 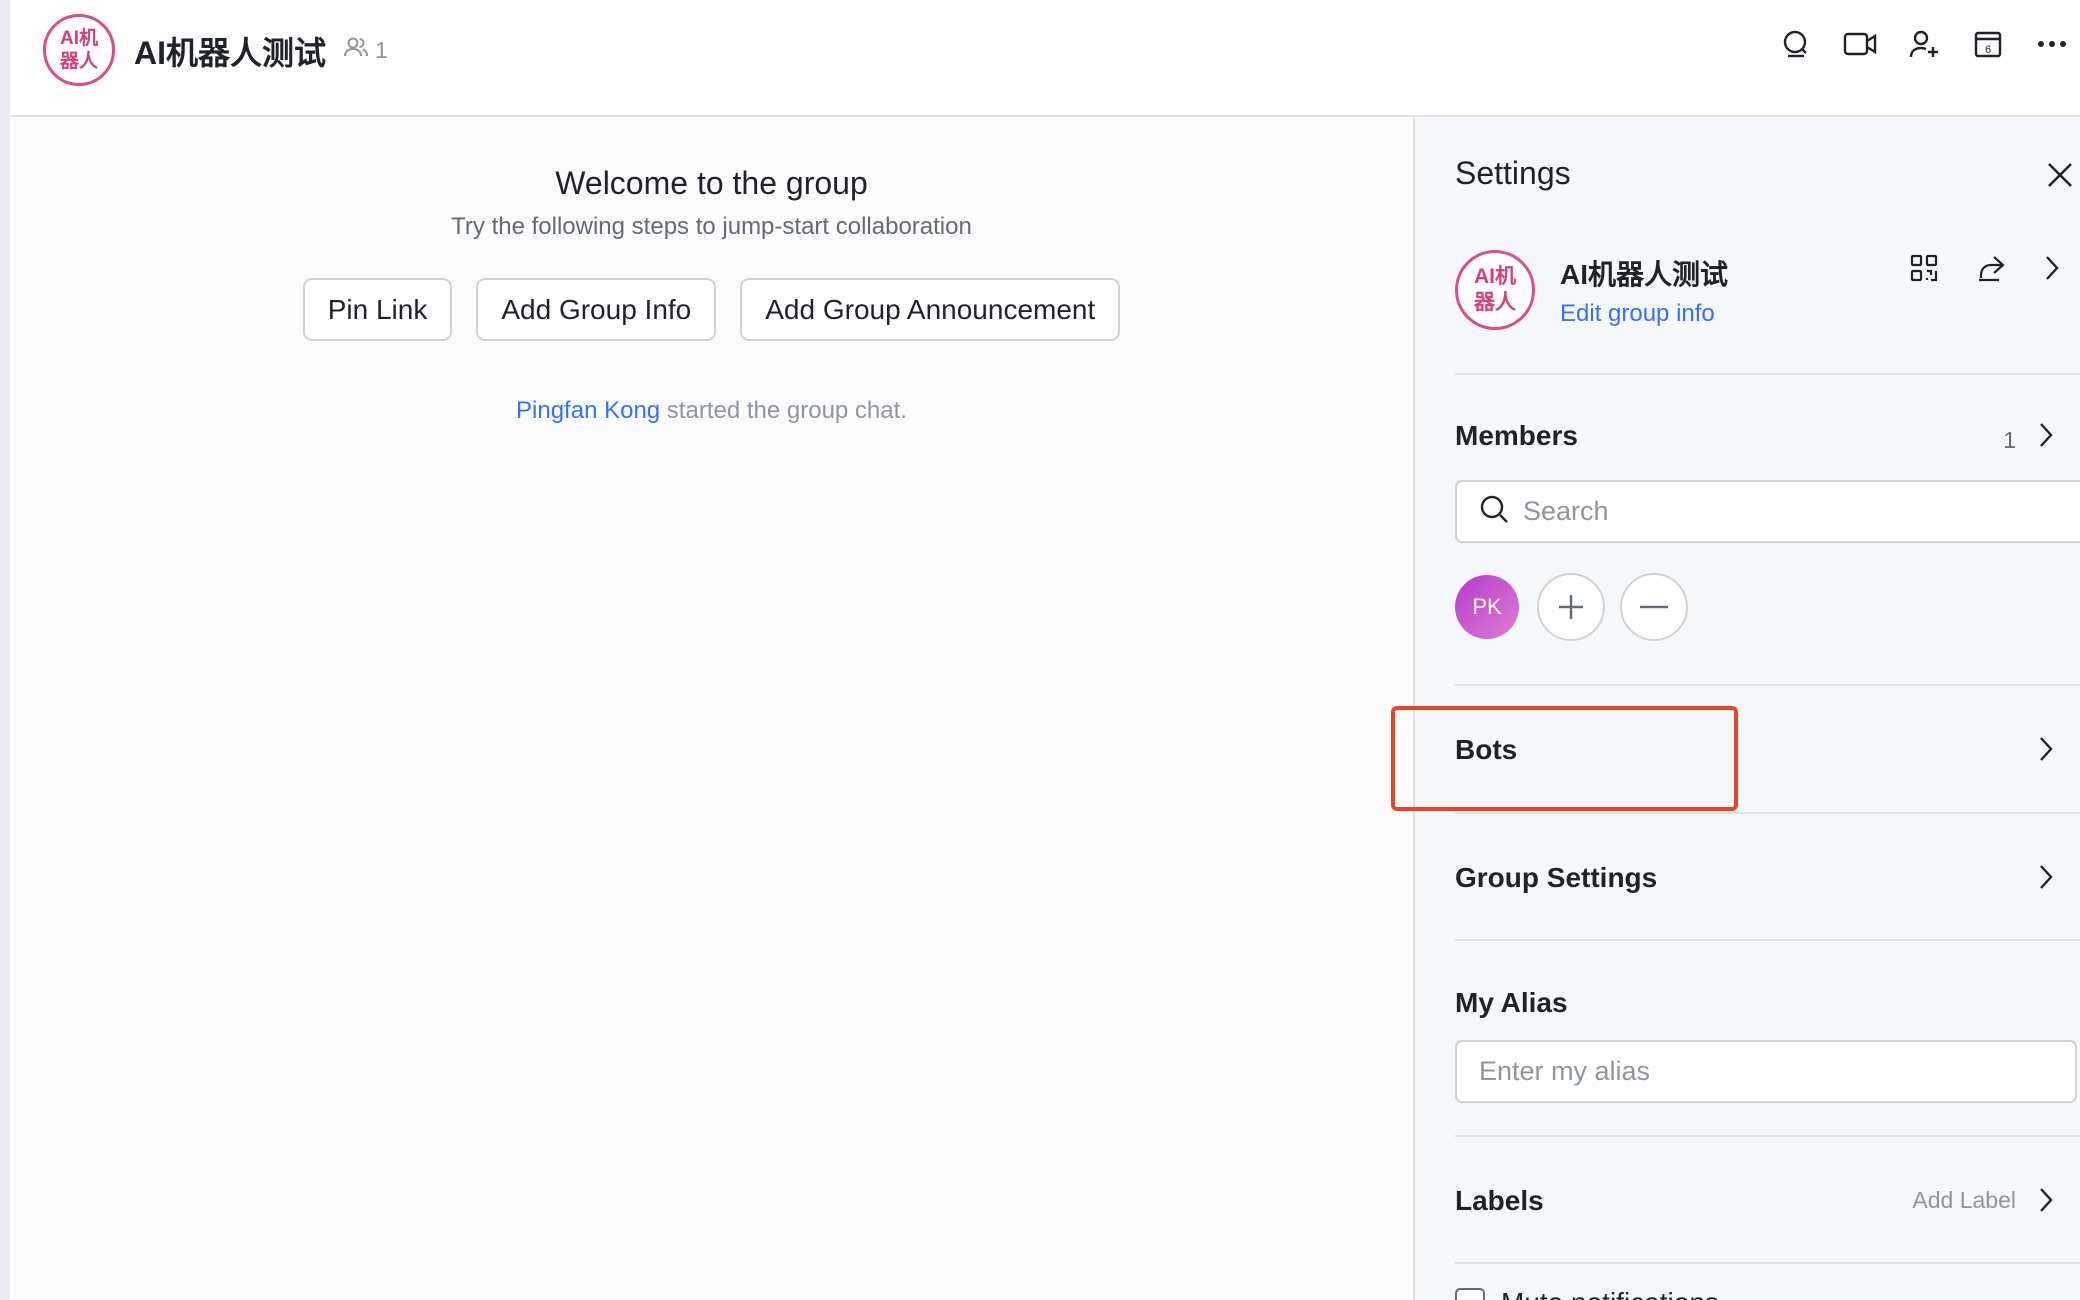 I want to click on left-edge-strip, so click(x=5, y=650).